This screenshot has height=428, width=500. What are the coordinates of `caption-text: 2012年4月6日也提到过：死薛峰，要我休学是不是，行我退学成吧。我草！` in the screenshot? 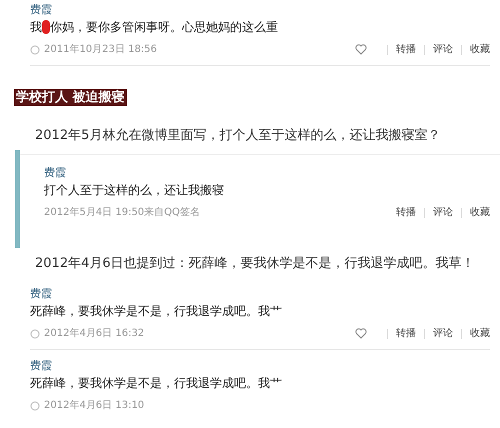 It's located at (255, 264).